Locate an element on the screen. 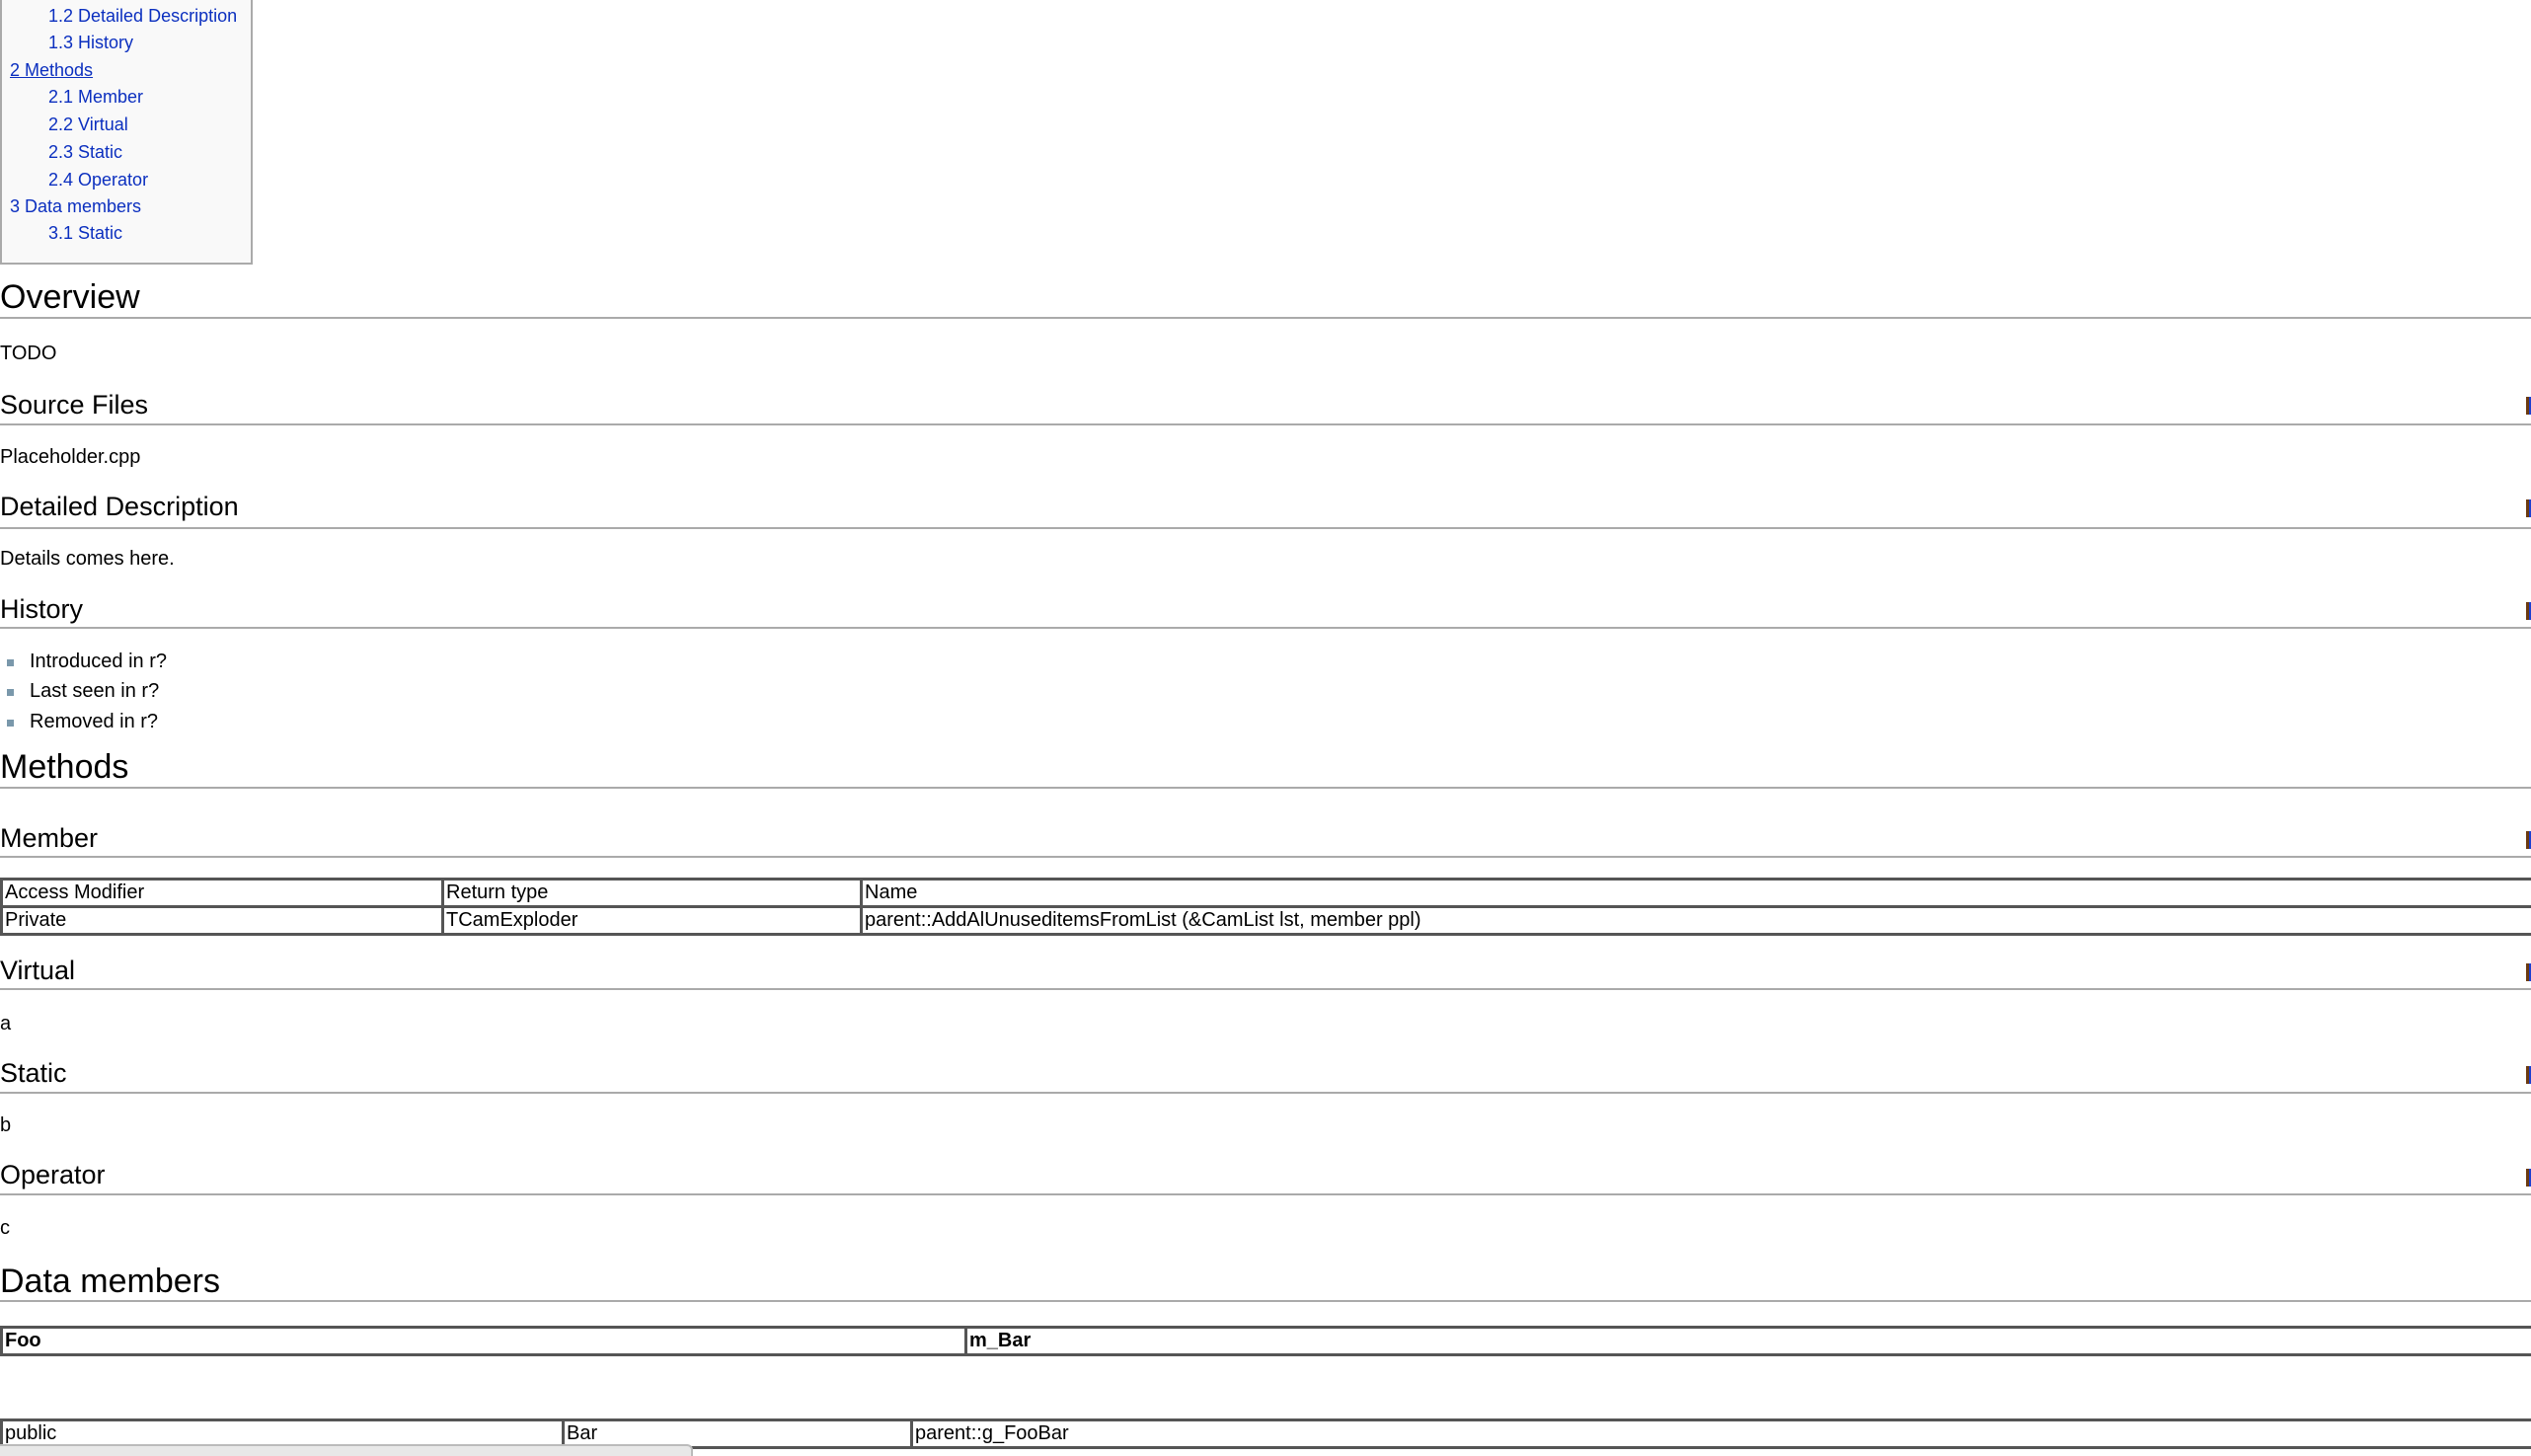 This screenshot has height=1456, width=2531. heading-operator: Operator is located at coordinates (53, 1174).